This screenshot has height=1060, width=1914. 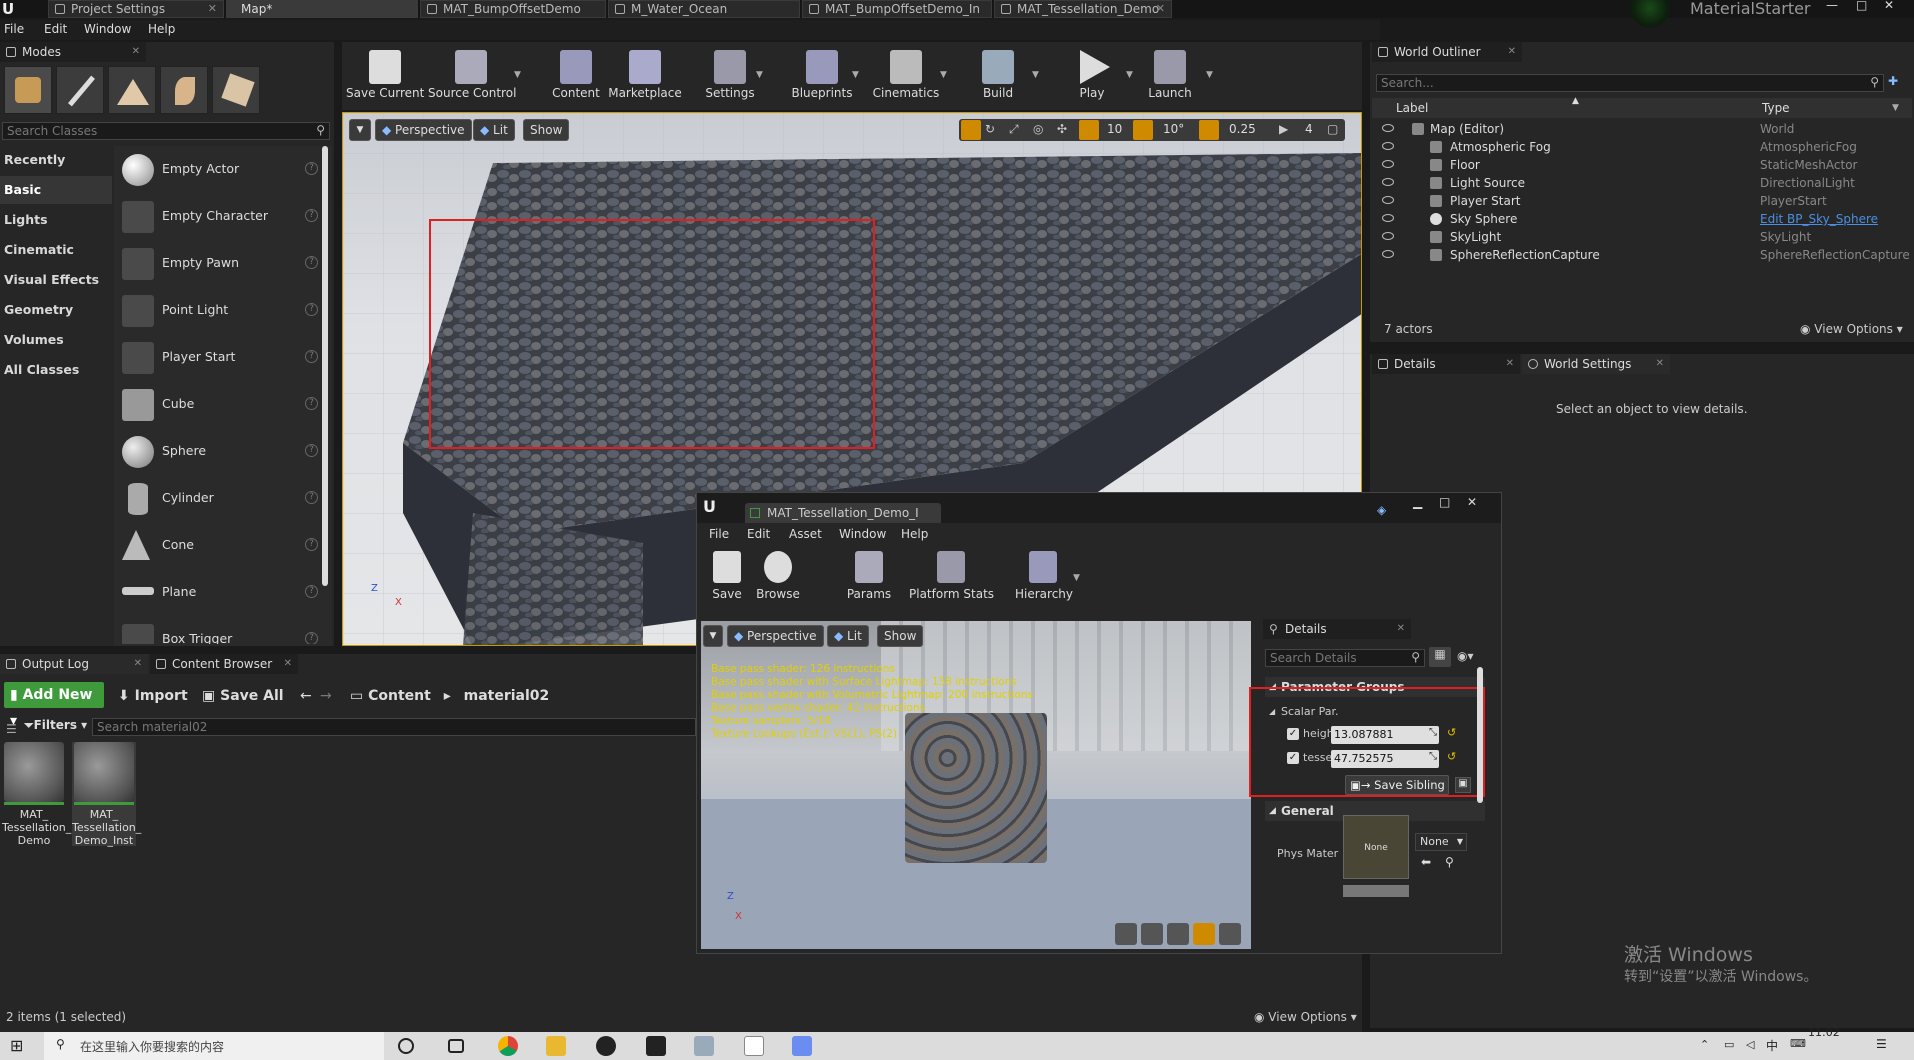 I want to click on play-dropdown-icon: ▼, so click(x=1129, y=75).